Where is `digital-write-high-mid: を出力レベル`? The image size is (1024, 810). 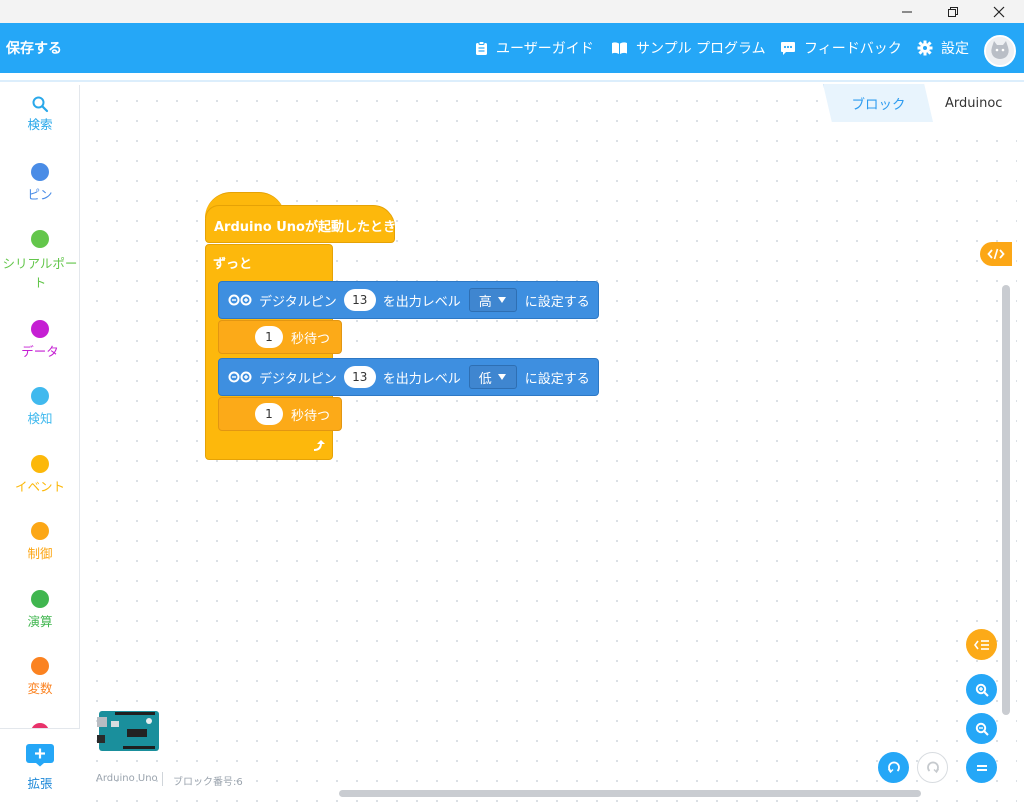 digital-write-high-mid: を出力レベル is located at coordinates (421, 302).